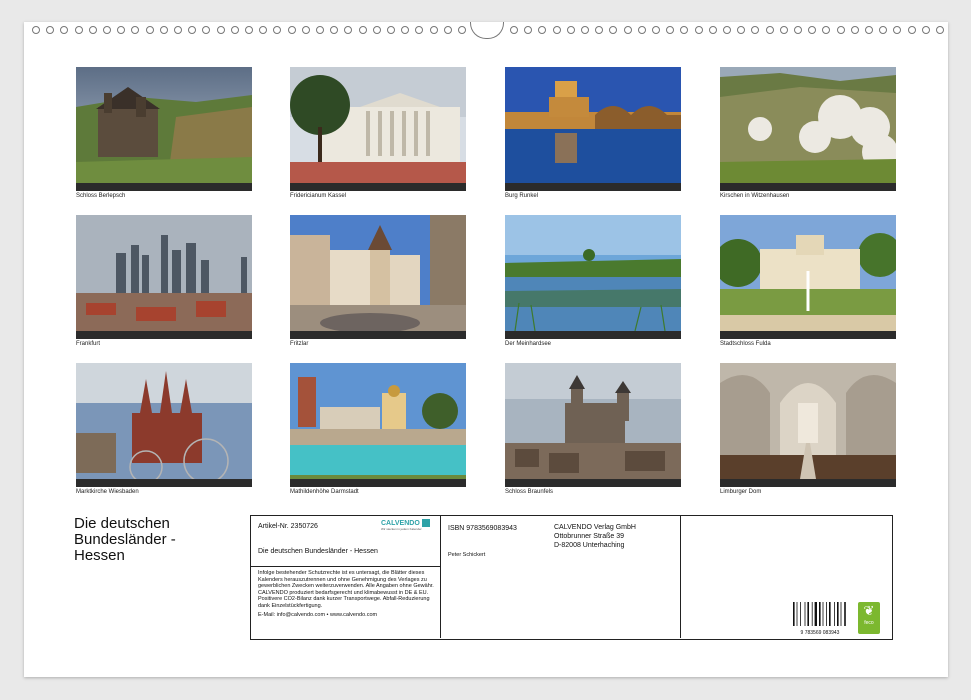 Image resolution: width=971 pixels, height=700 pixels. Describe the element at coordinates (482, 528) in the screenshot. I see `isbn: ISBN 9783569083943` at that location.